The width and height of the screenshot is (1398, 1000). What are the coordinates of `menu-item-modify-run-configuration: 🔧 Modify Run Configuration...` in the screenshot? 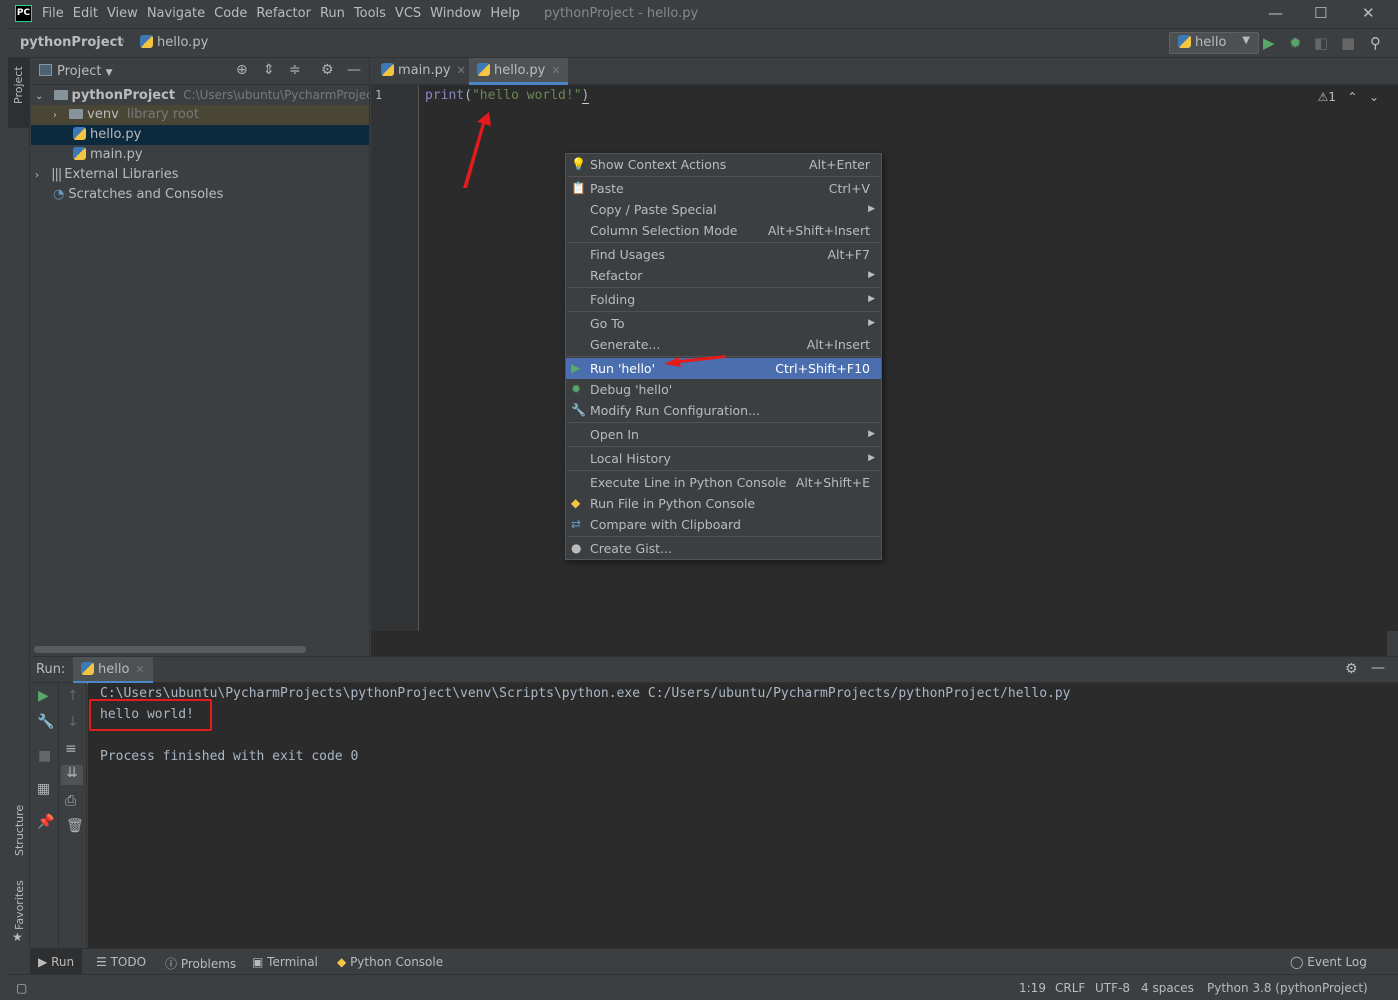 It's located at (723, 410).